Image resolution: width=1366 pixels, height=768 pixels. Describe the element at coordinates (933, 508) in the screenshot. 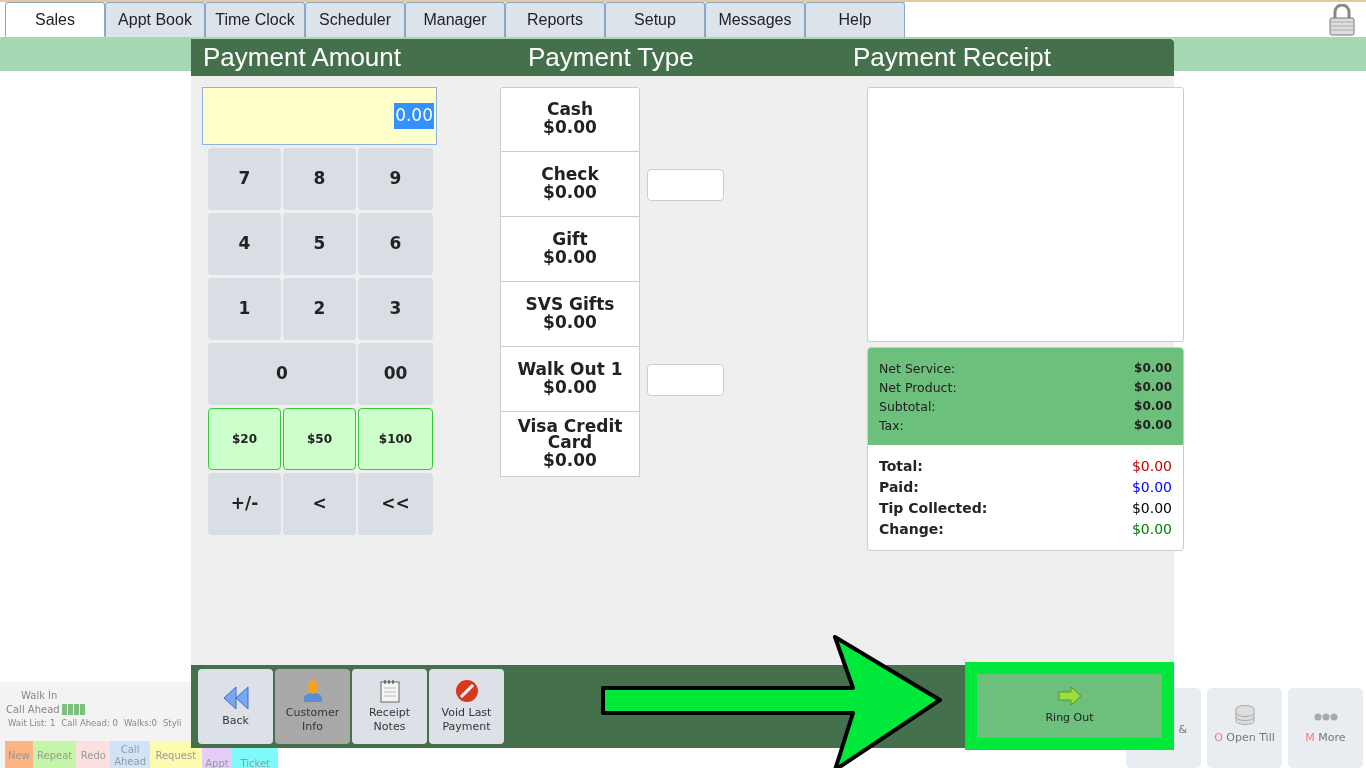

I see `total-label: Tip Collected:` at that location.